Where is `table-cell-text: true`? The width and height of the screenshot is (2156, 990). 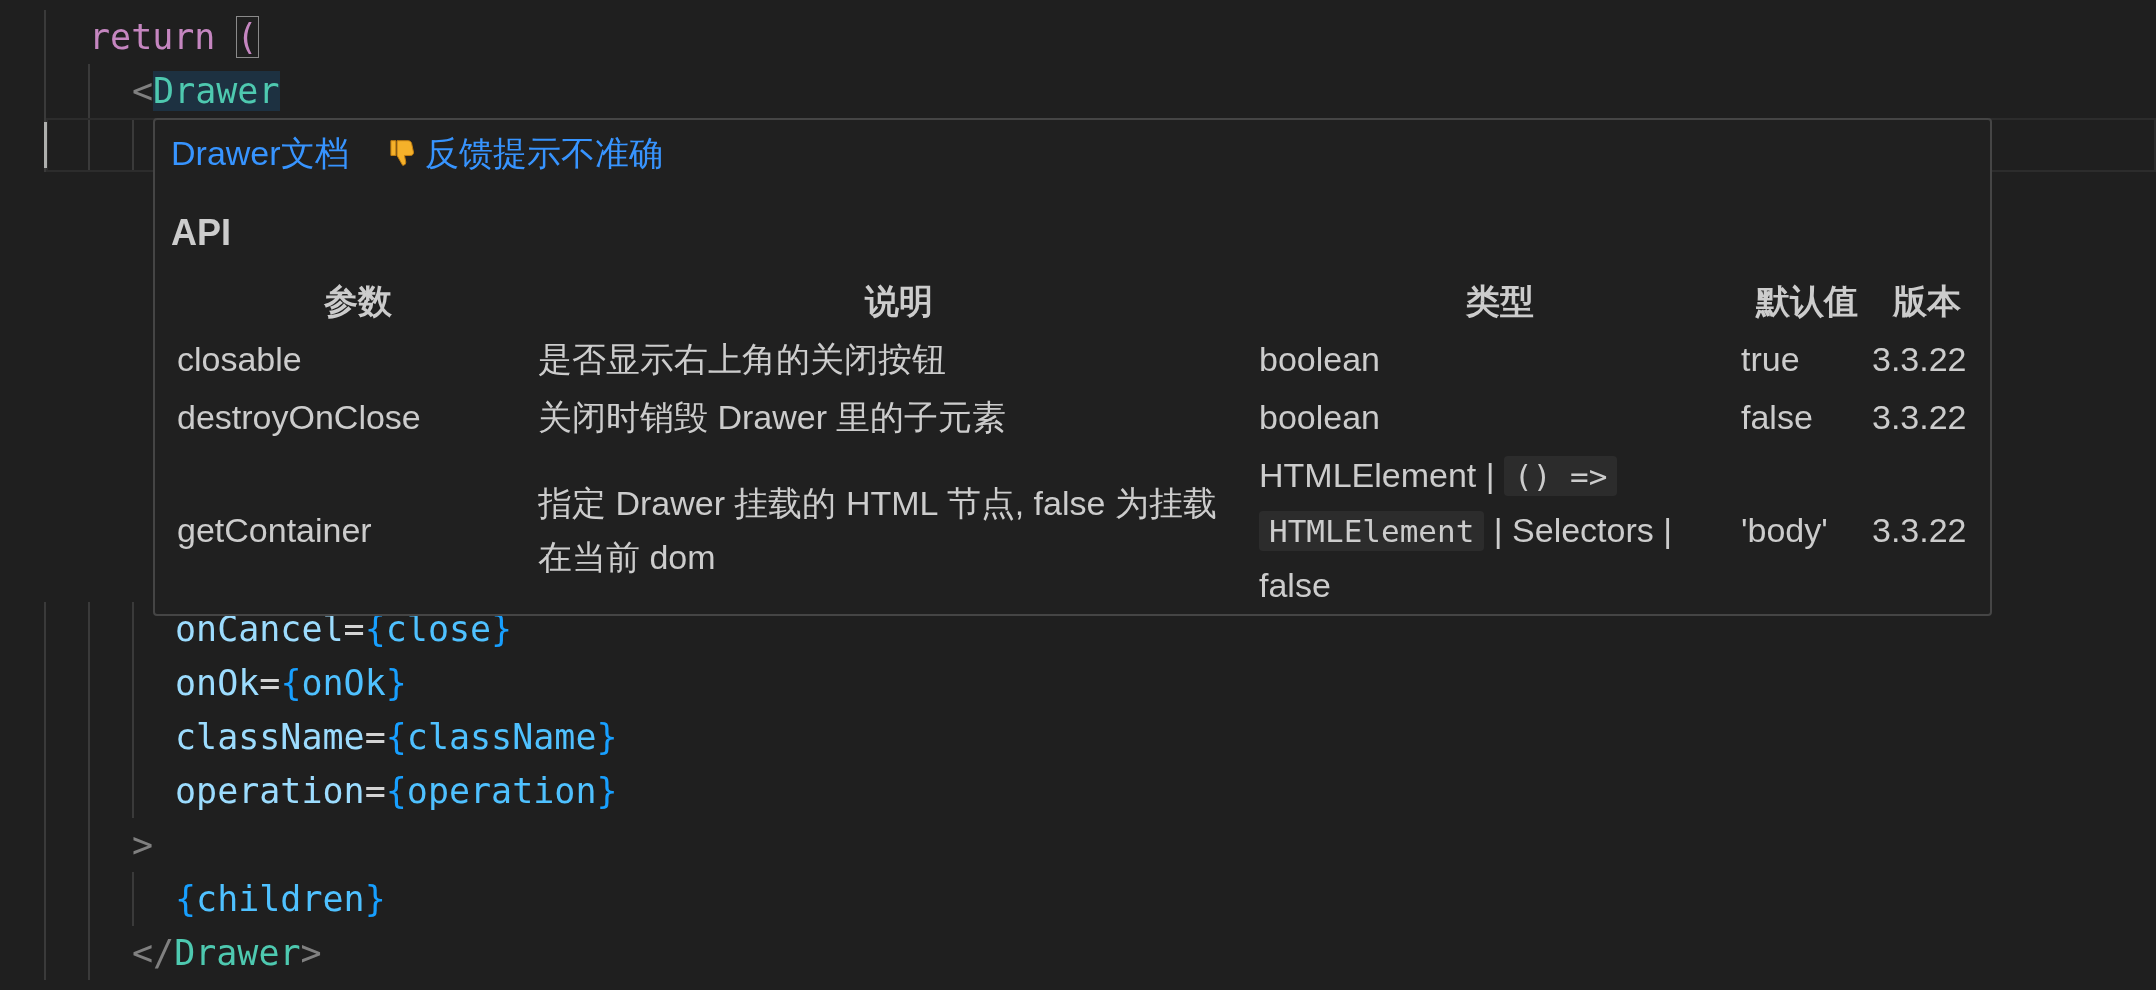 table-cell-text: true is located at coordinates (1771, 359).